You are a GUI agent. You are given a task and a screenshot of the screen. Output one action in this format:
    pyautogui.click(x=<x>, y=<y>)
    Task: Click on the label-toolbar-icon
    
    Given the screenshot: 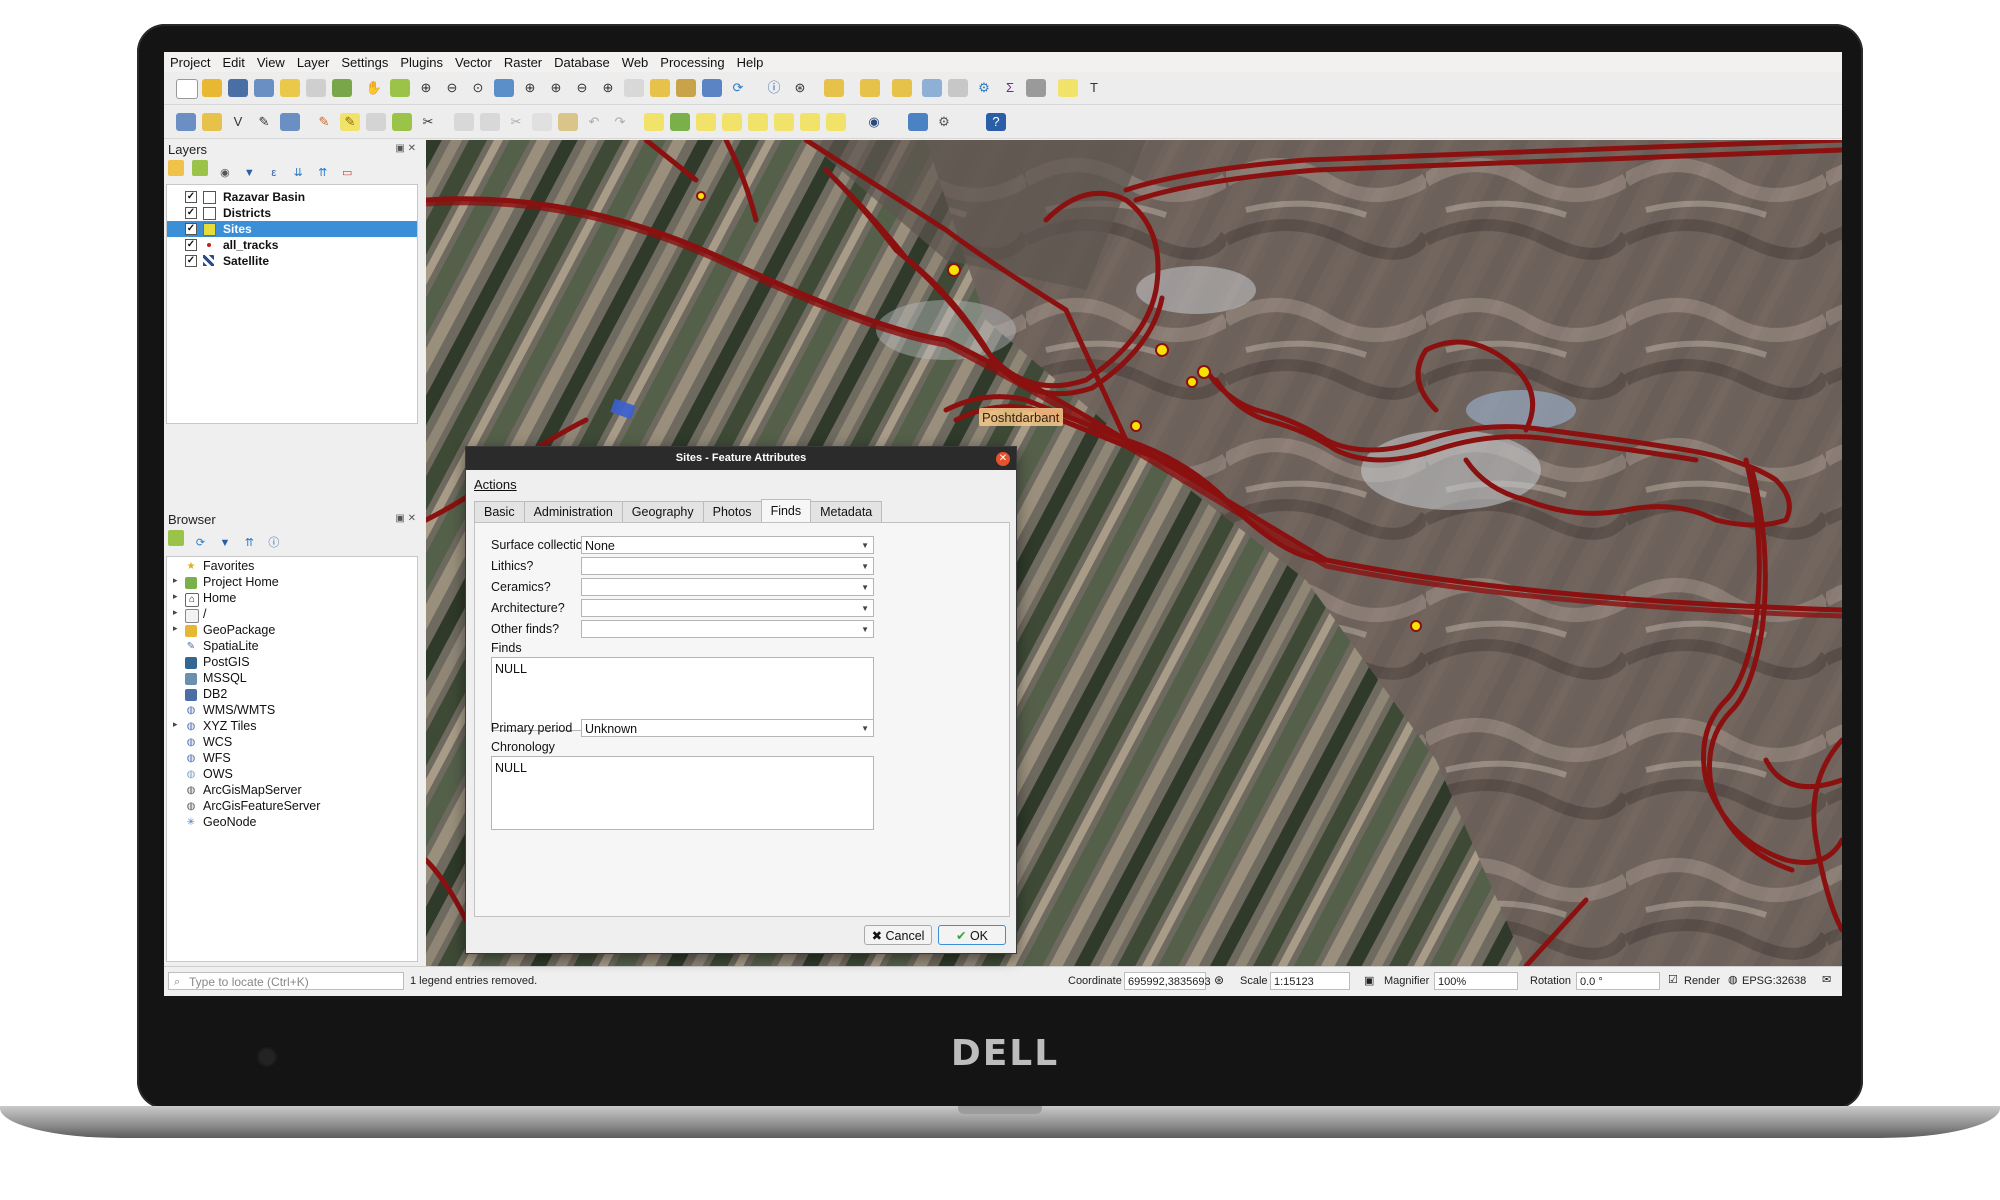 What is the action you would take?
    pyautogui.click(x=654, y=122)
    